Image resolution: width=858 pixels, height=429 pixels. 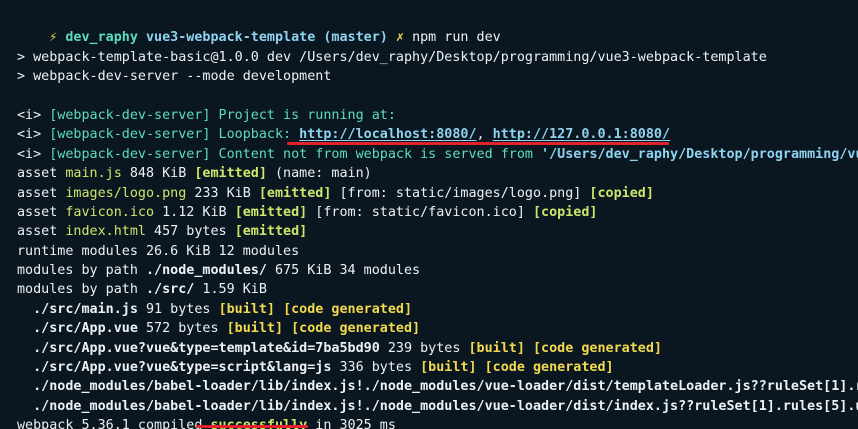 I want to click on output-text: [webpack-dev-server] Loopback:, so click(x=174, y=135).